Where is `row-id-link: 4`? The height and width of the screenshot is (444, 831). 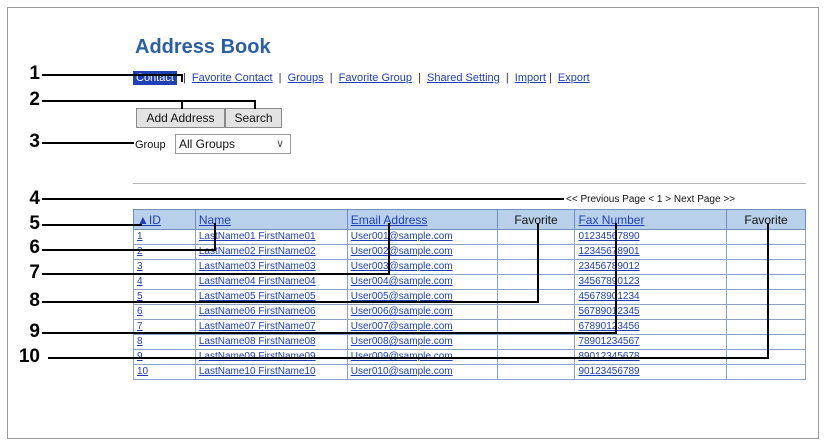 row-id-link: 4 is located at coordinates (164, 282).